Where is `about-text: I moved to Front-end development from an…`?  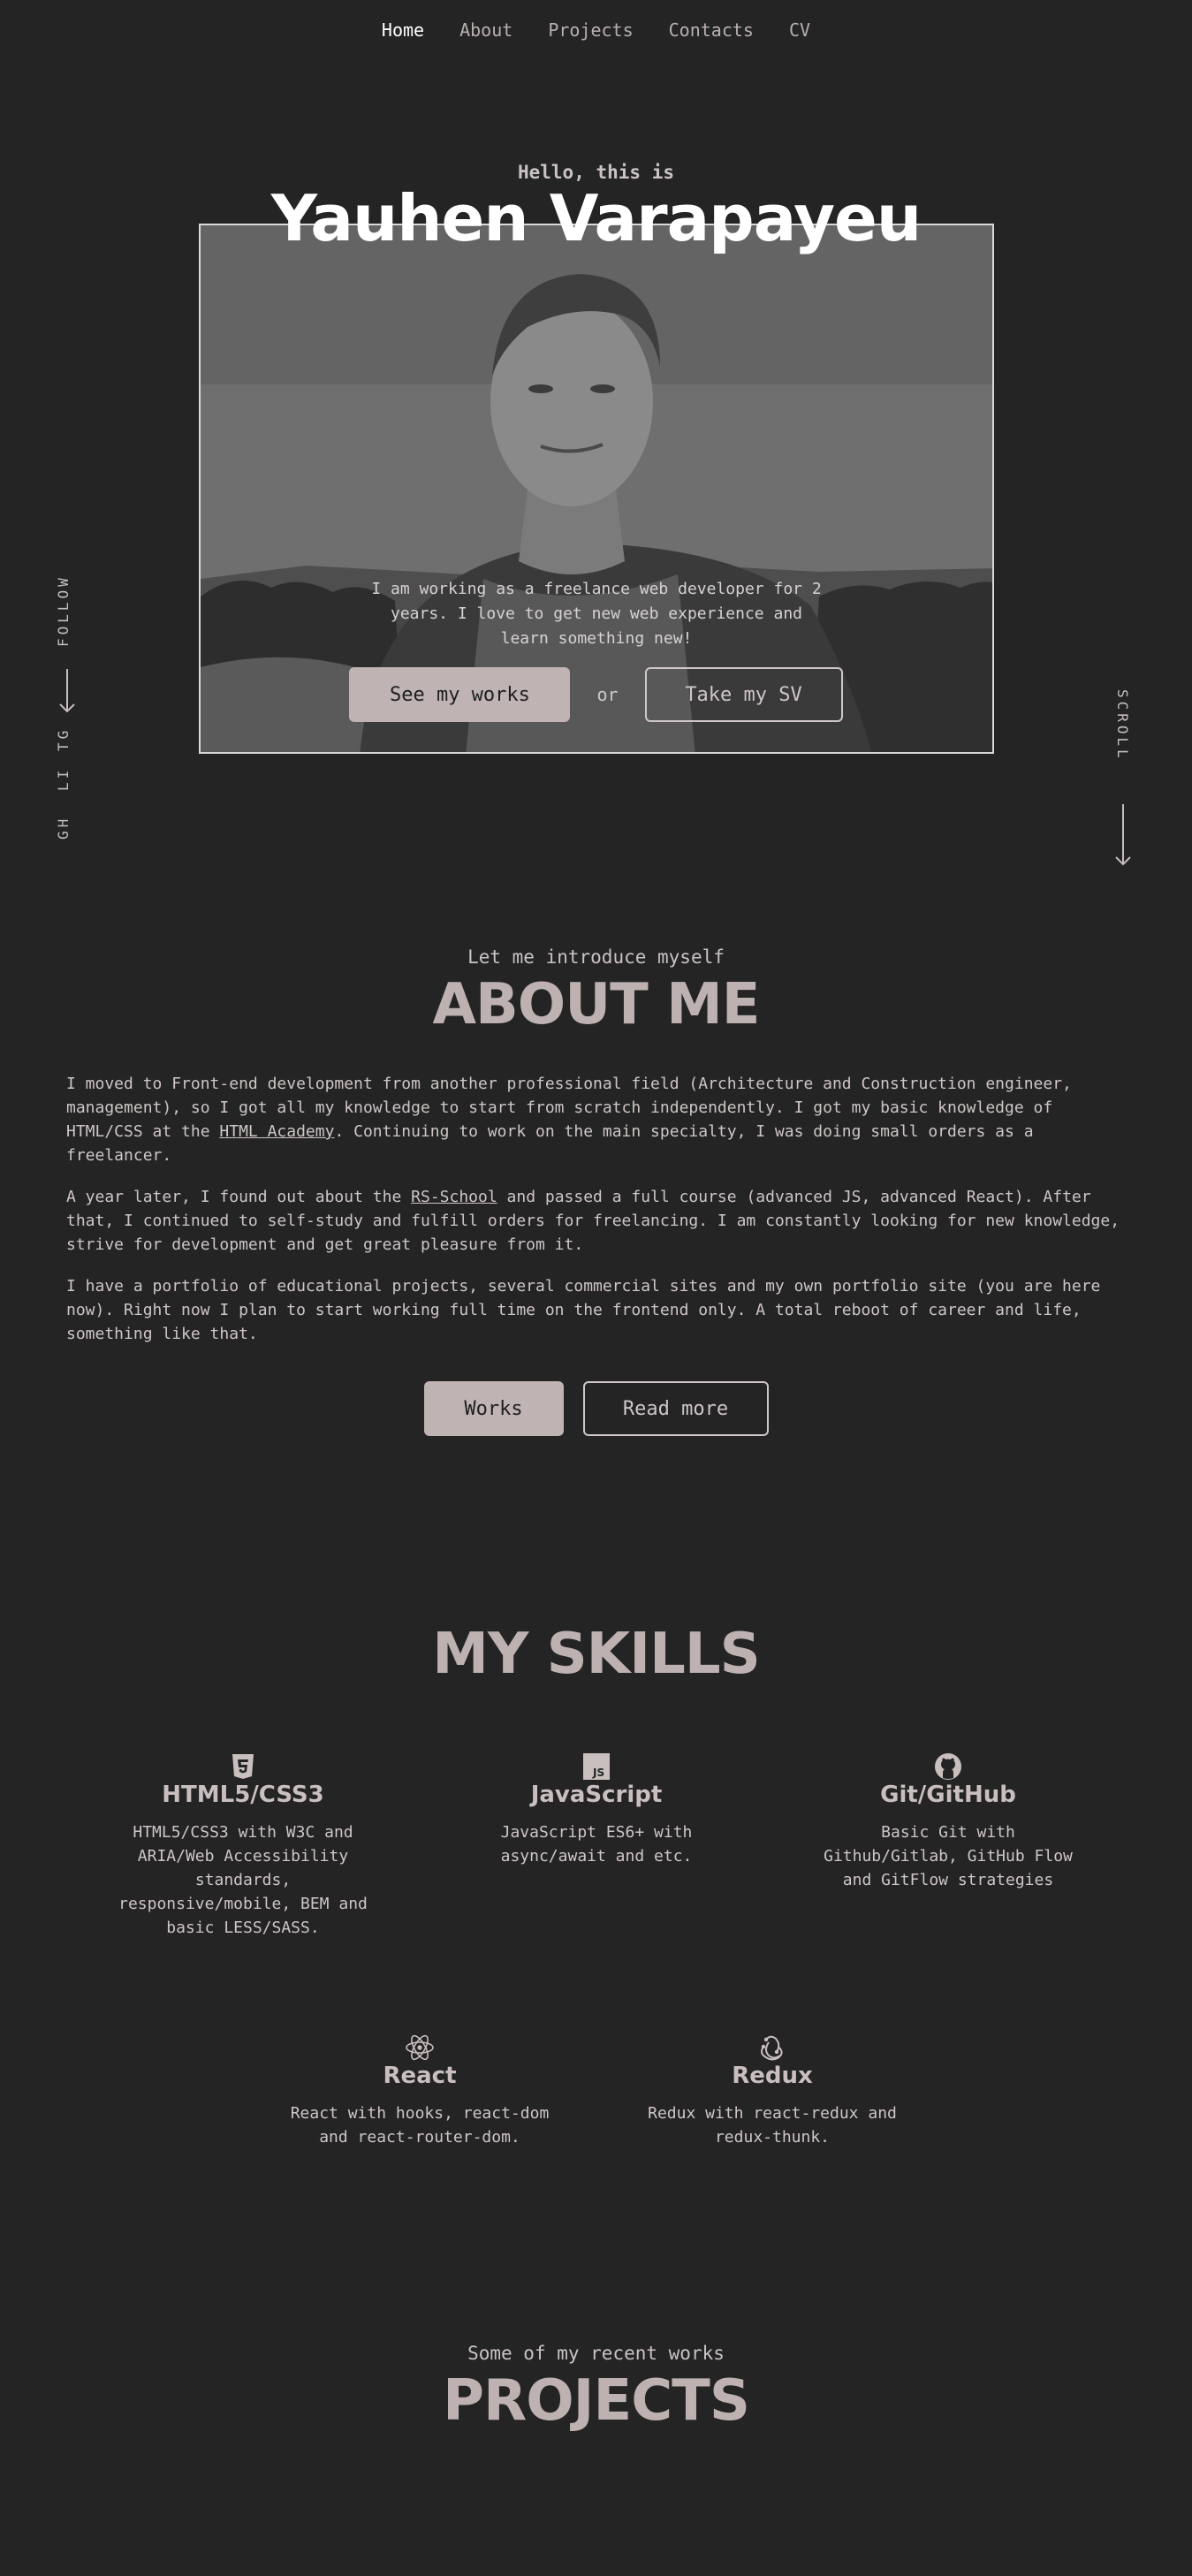 about-text: I moved to Front-end development from an… is located at coordinates (596, 1218).